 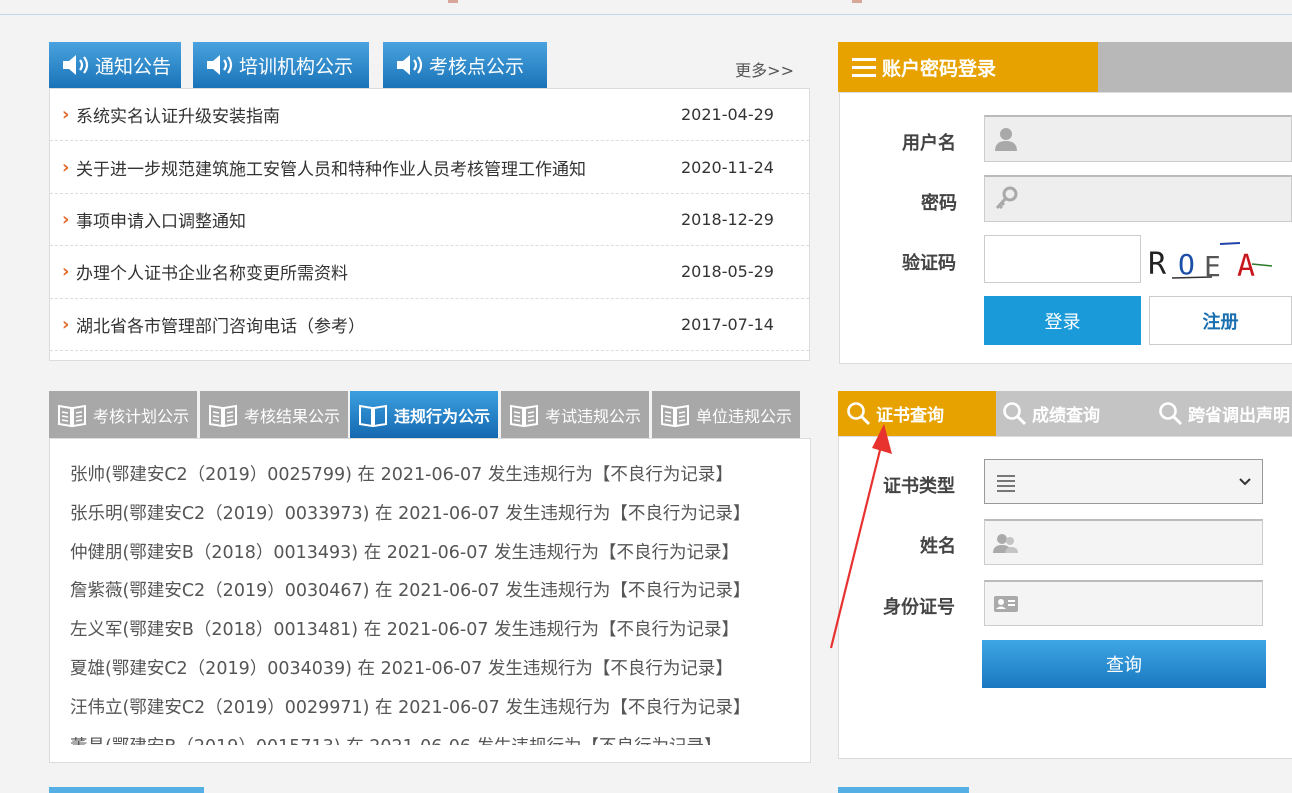 What do you see at coordinates (1006, 198) in the screenshot?
I see `key-icon` at bounding box center [1006, 198].